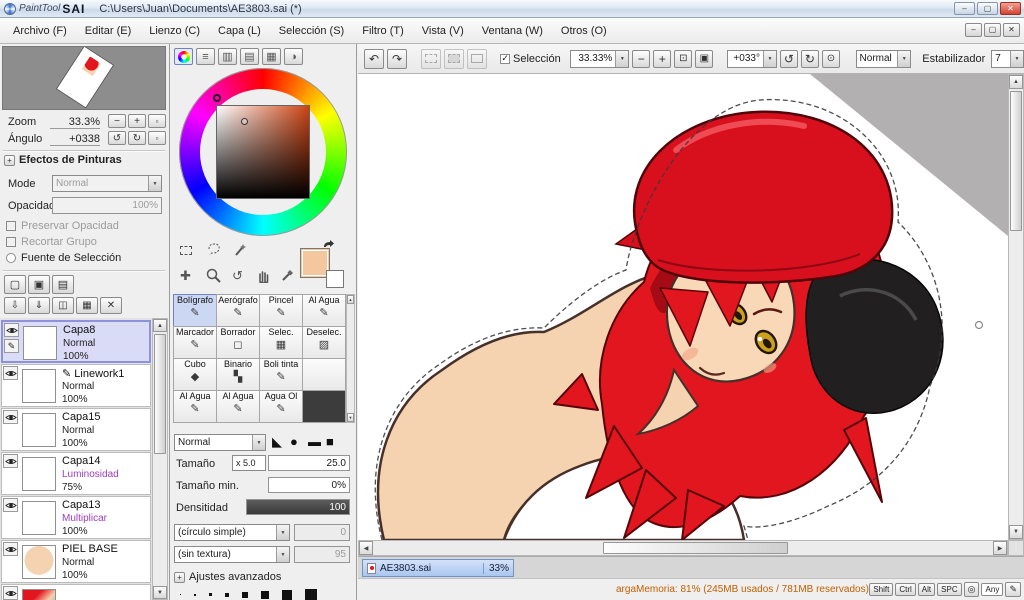 The width and height of the screenshot is (1024, 600). What do you see at coordinates (237, 276) in the screenshot?
I see `rotate-view-tool: ↺` at bounding box center [237, 276].